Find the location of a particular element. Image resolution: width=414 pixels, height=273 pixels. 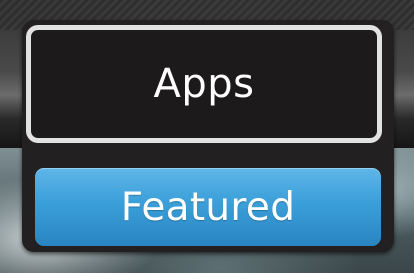

featured-menu-item-label: Featured is located at coordinates (208, 207).